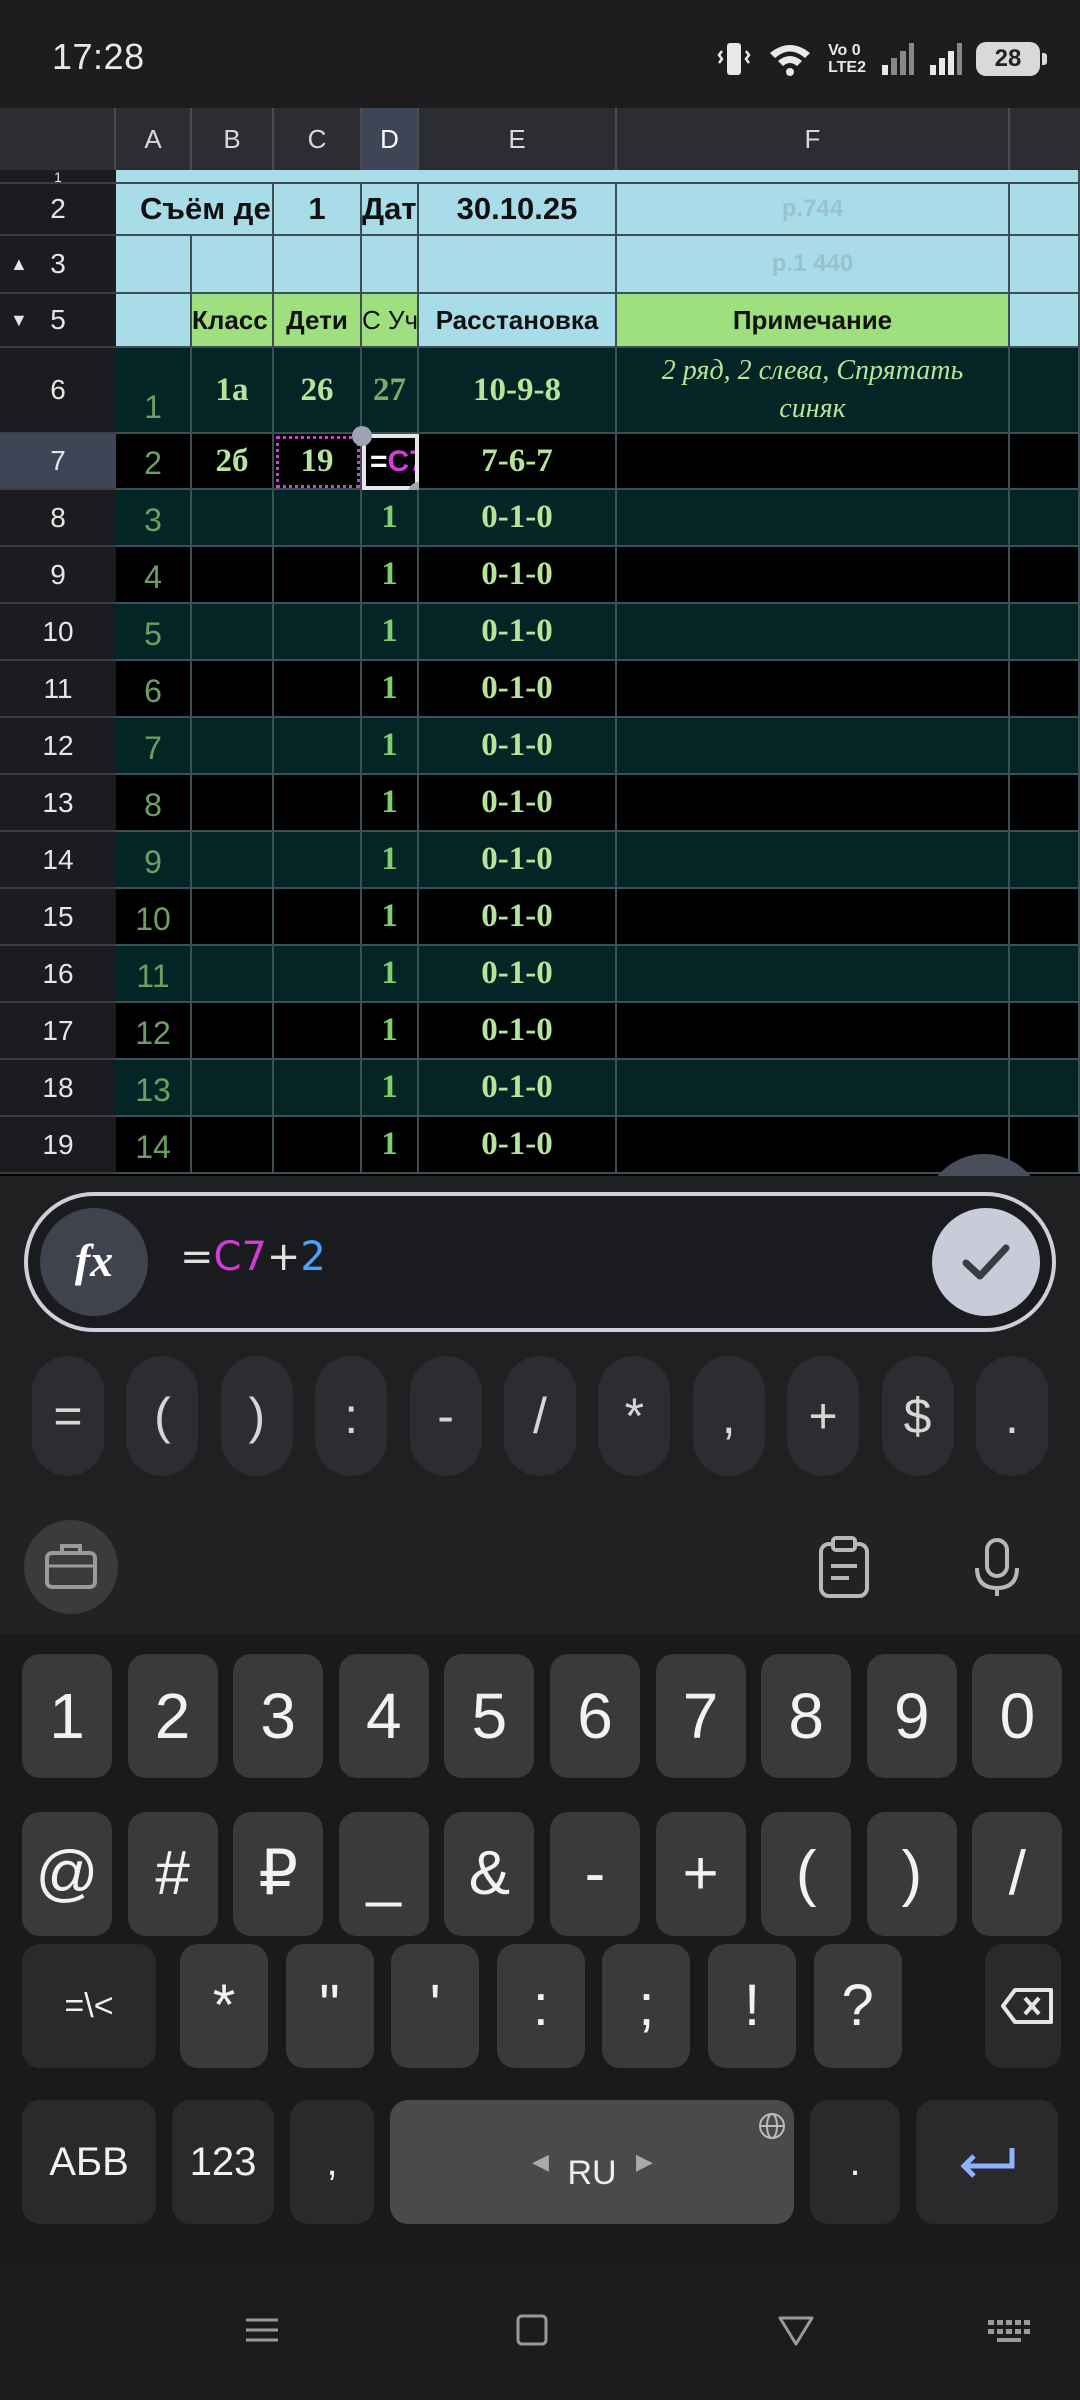 The image size is (1080, 2400). I want to click on cell-d2: Дата, so click(390, 210).